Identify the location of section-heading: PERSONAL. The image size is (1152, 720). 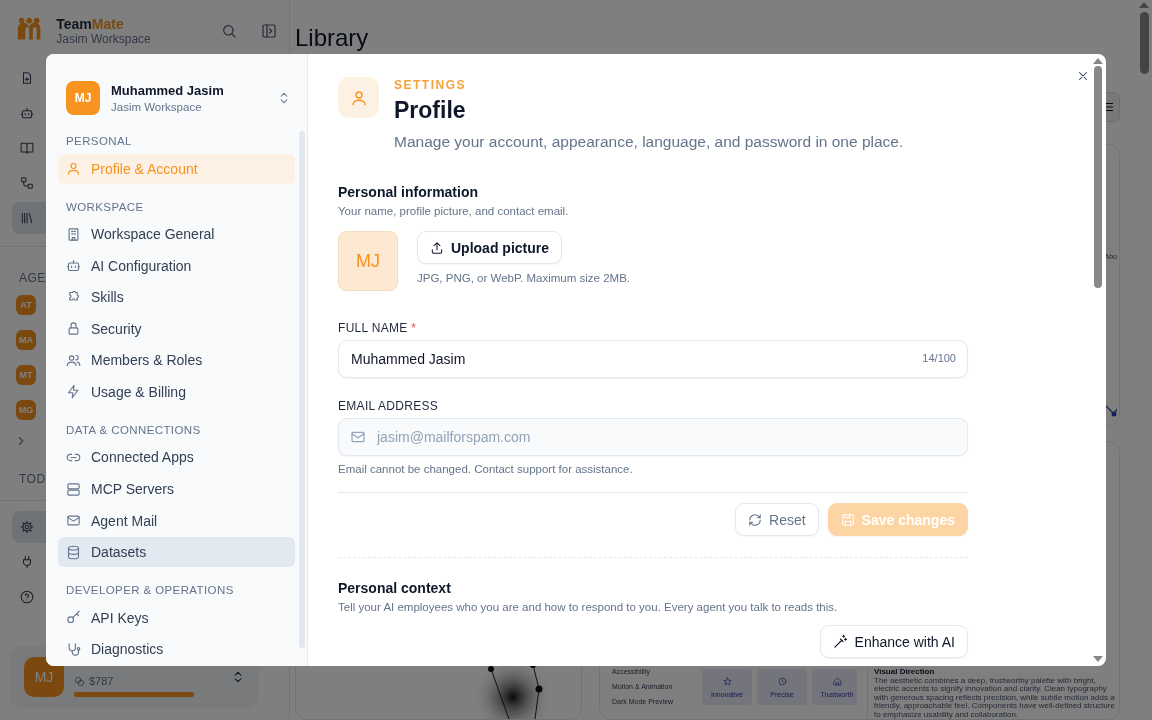
(99, 141).